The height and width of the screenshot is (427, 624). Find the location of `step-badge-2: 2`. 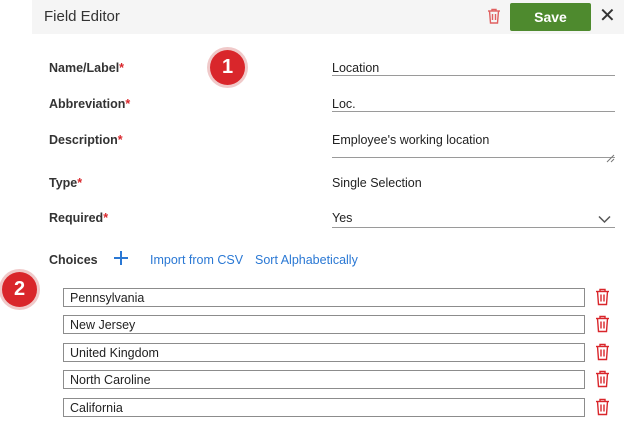

step-badge-2: 2 is located at coordinates (19, 289).